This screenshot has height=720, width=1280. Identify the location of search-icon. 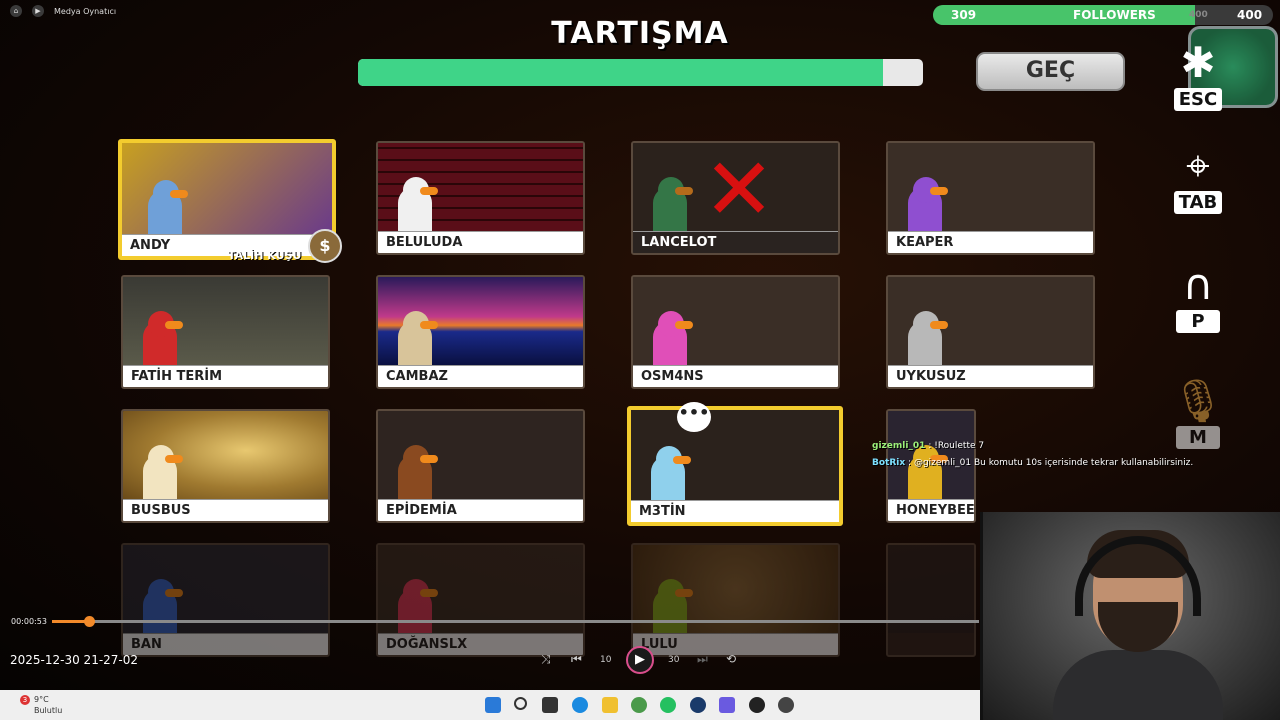
(520, 703).